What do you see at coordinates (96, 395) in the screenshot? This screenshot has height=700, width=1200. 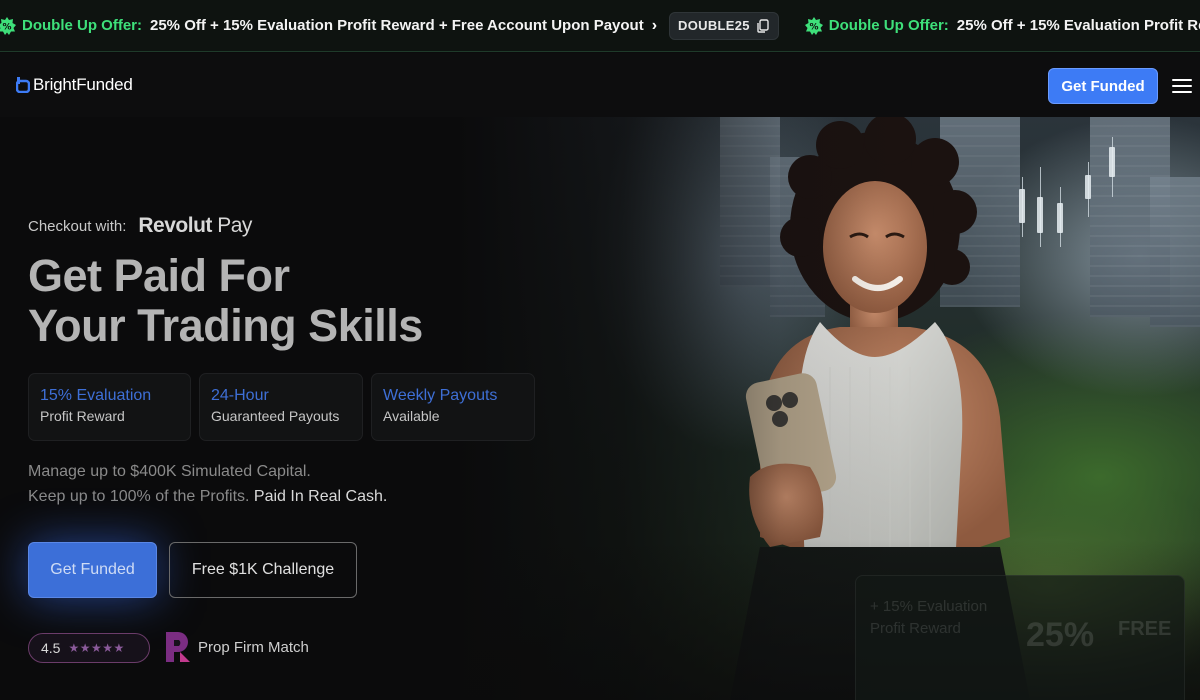 I see `feature-title: 15% Evaluation` at bounding box center [96, 395].